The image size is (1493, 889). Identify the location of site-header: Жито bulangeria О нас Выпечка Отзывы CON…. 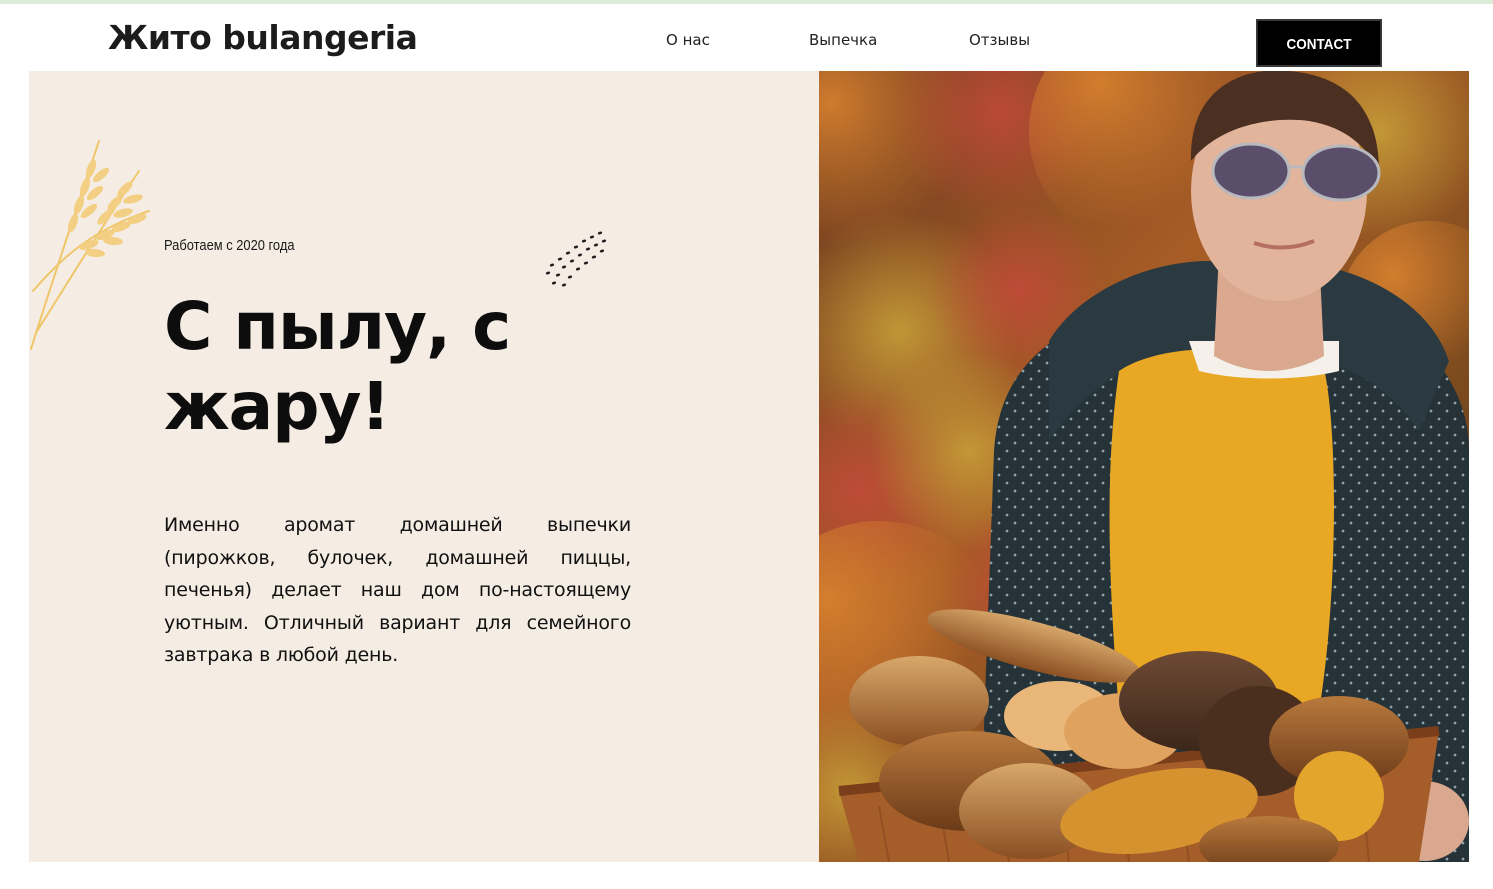
(746, 37).